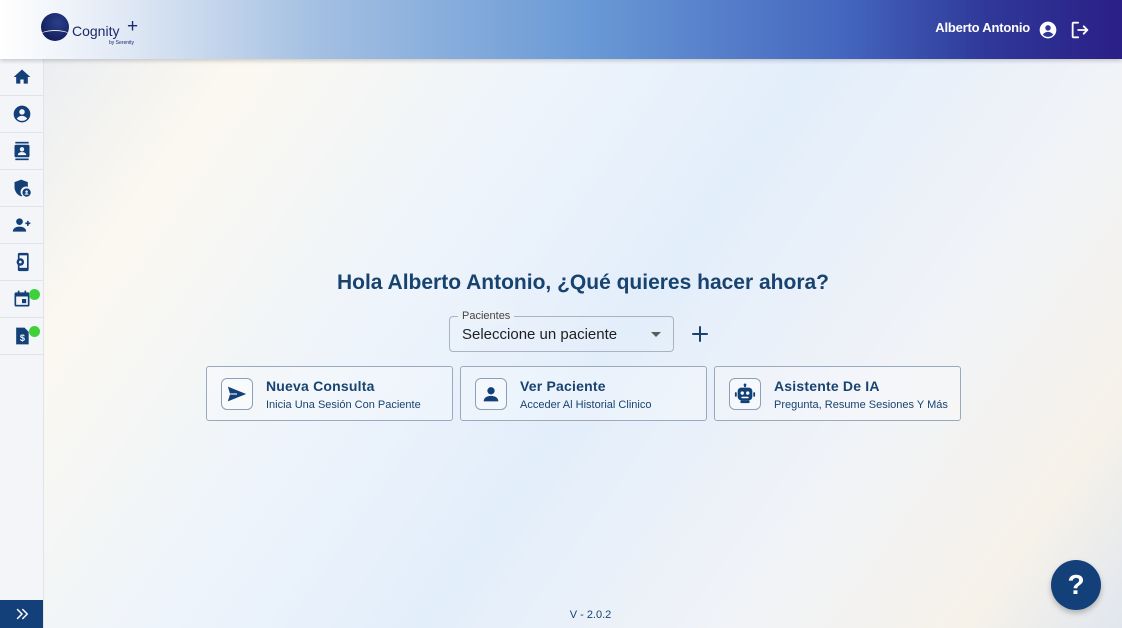  I want to click on card-title: Asistente De IA, so click(827, 386).